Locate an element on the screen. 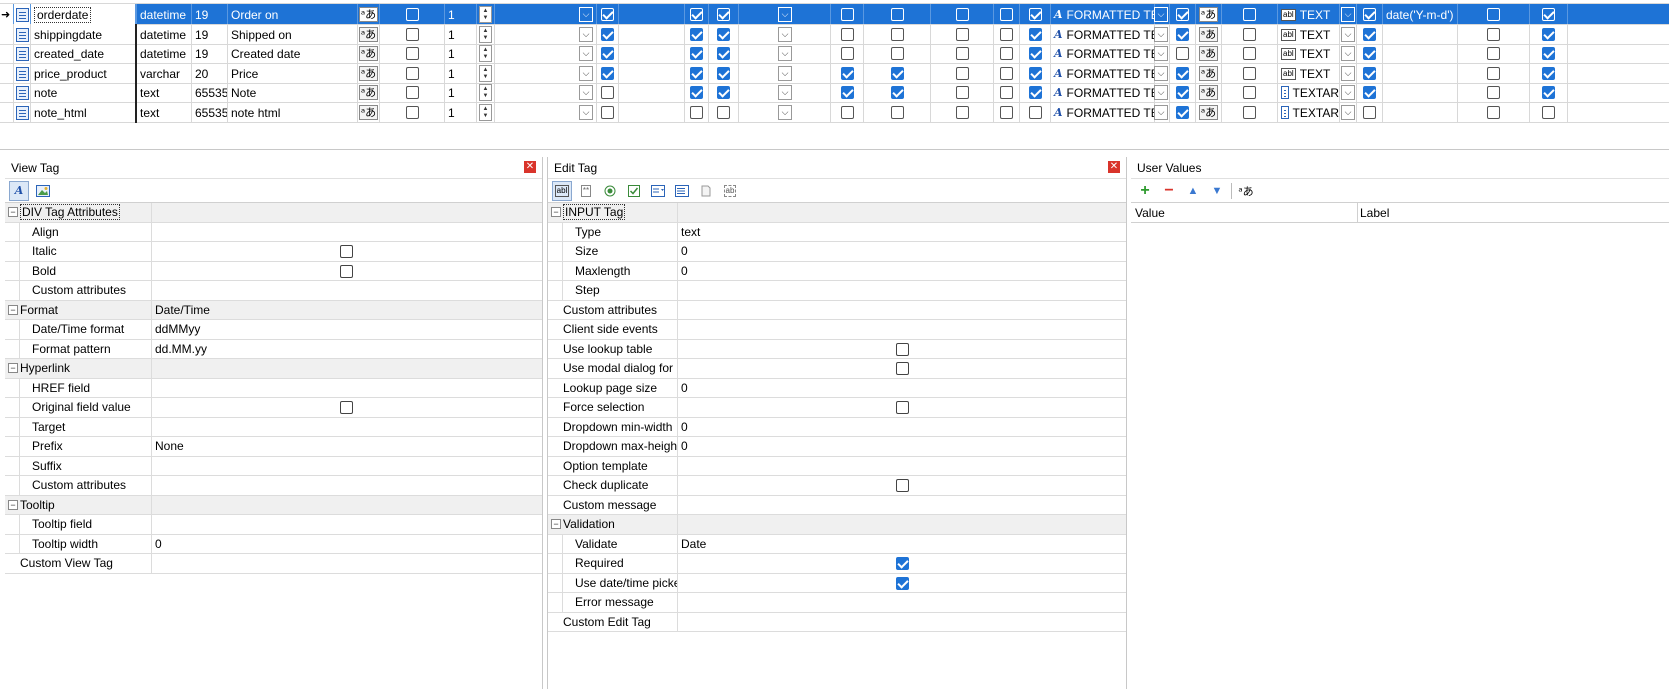 The image size is (1669, 689). property-row: HREF field is located at coordinates (273, 388).